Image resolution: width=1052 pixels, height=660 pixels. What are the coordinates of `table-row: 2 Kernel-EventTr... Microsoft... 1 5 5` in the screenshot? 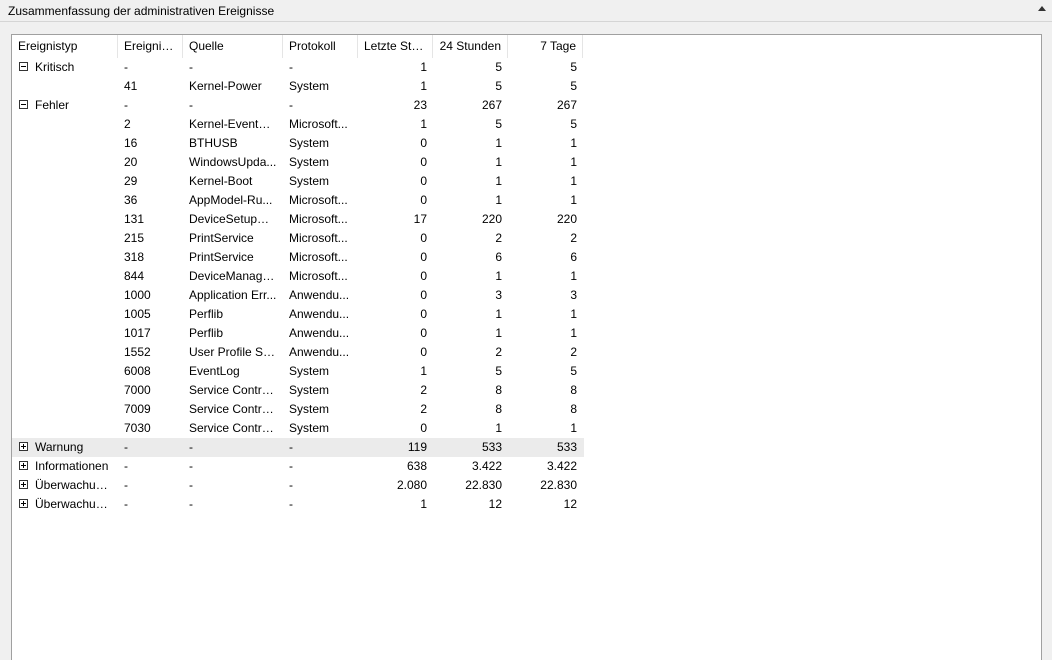 It's located at (298, 124).